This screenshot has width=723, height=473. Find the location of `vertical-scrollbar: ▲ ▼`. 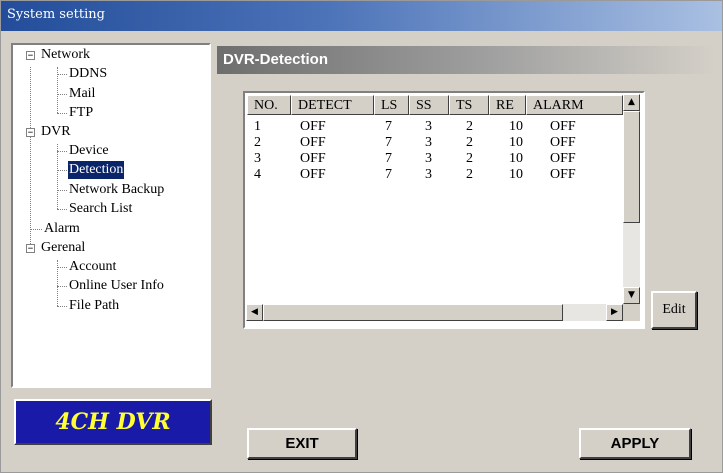

vertical-scrollbar: ▲ ▼ is located at coordinates (631, 199).